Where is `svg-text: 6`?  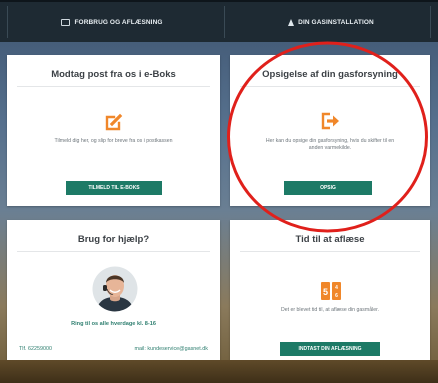
svg-text: 6 is located at coordinates (336, 296).